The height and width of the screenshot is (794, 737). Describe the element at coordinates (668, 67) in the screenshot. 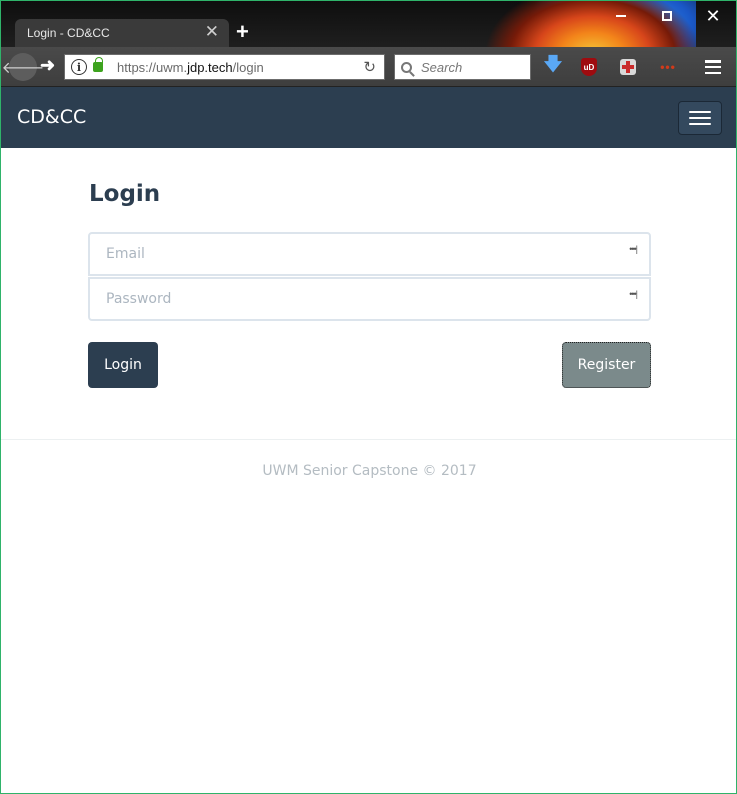

I see `overflow-dots-icon: •••` at that location.